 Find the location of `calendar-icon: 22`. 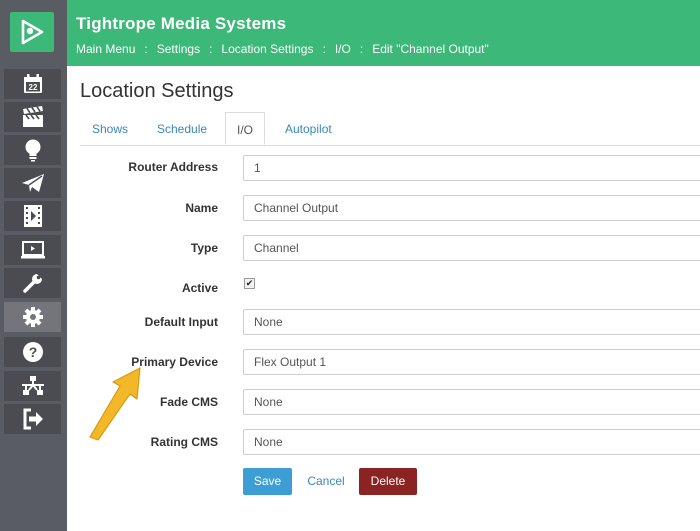

calendar-icon: 22 is located at coordinates (32, 83).